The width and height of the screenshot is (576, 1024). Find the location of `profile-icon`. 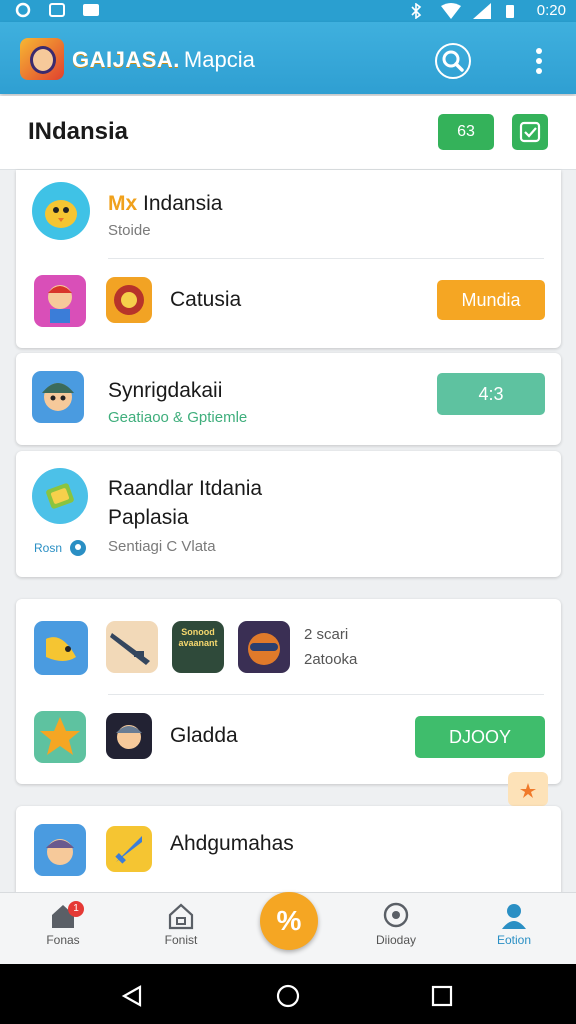

profile-icon is located at coordinates (514, 916).